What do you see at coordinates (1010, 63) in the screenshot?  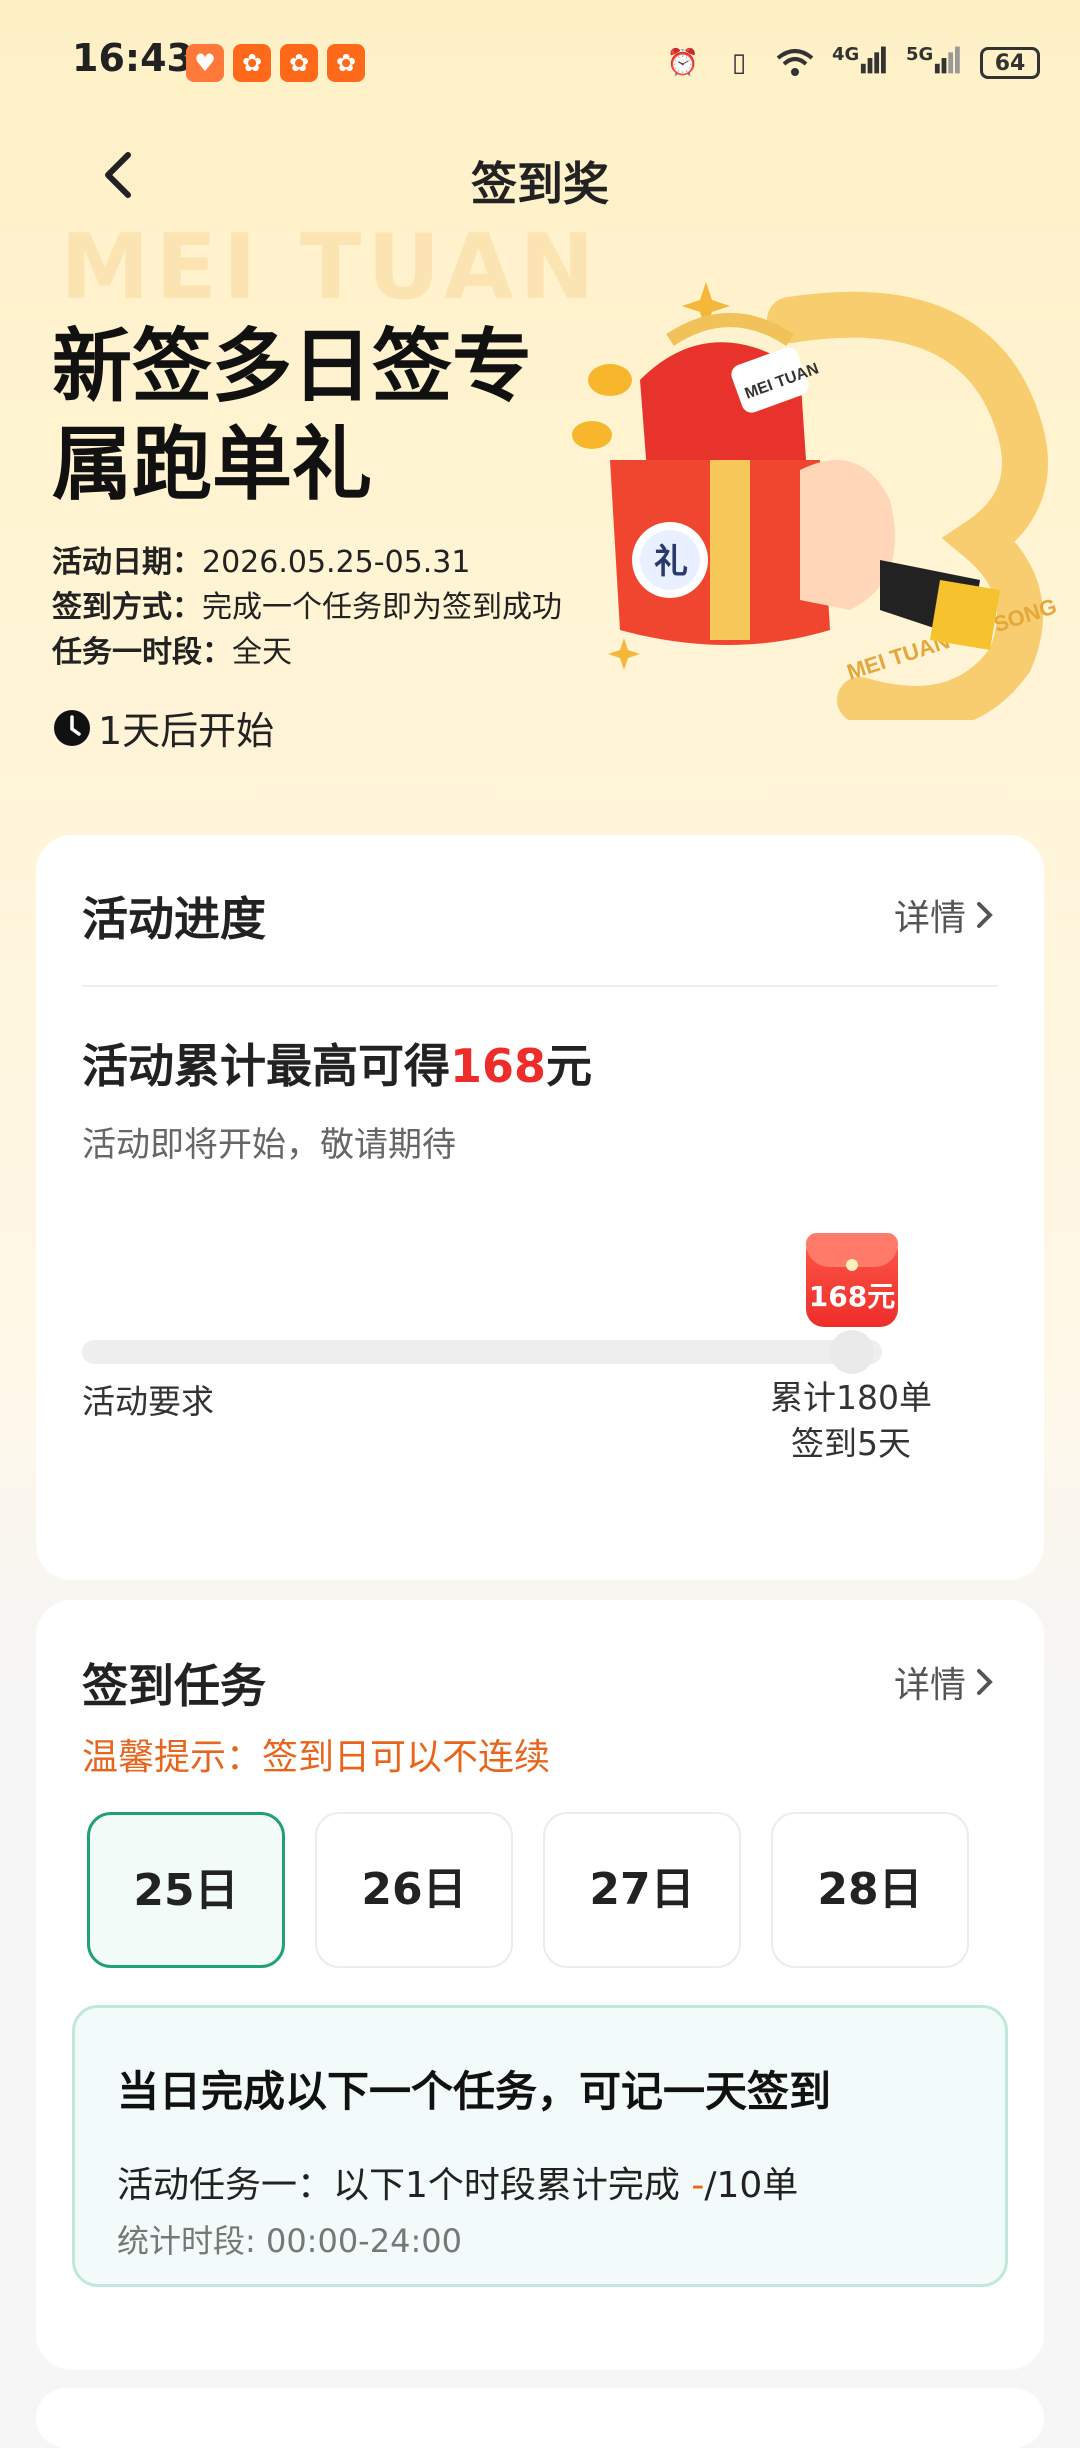 I see `battery-indicator: 64` at bounding box center [1010, 63].